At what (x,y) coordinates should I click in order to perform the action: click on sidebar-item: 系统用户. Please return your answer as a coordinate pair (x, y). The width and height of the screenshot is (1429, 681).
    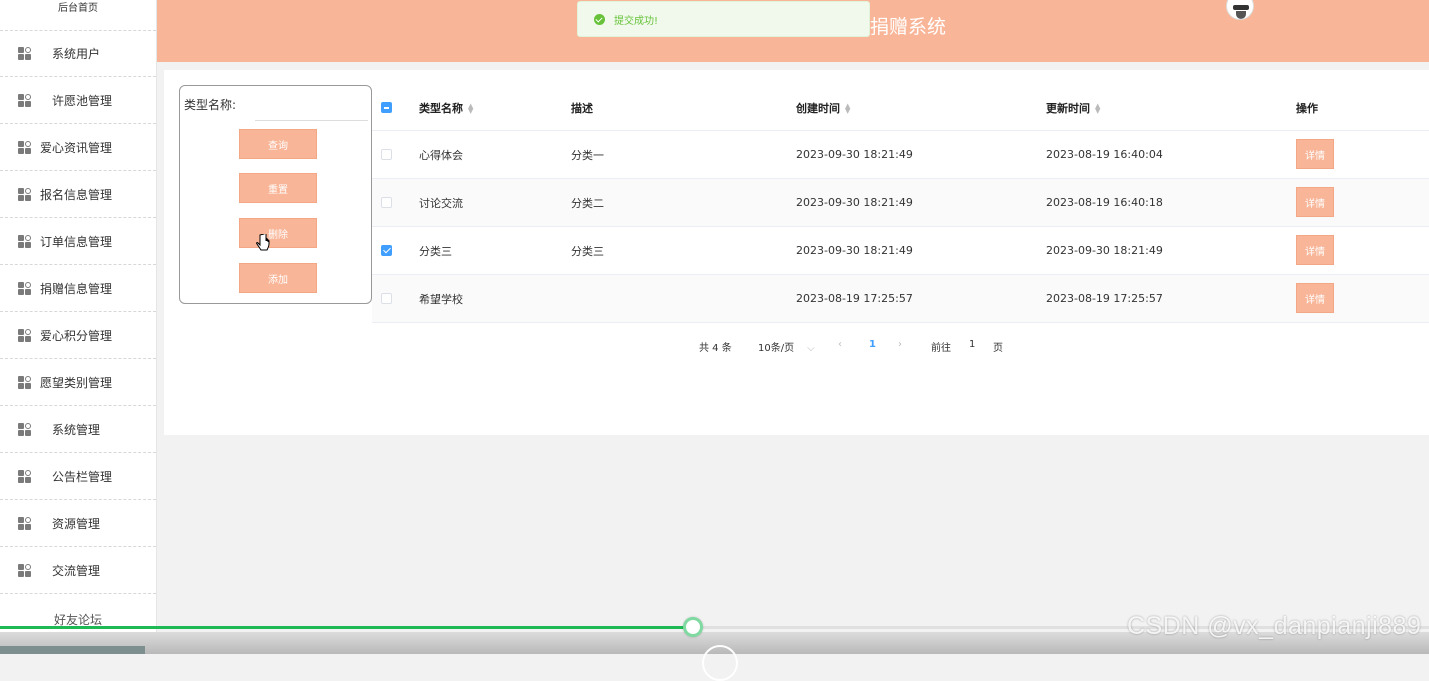
    Looking at the image, I should click on (78, 53).